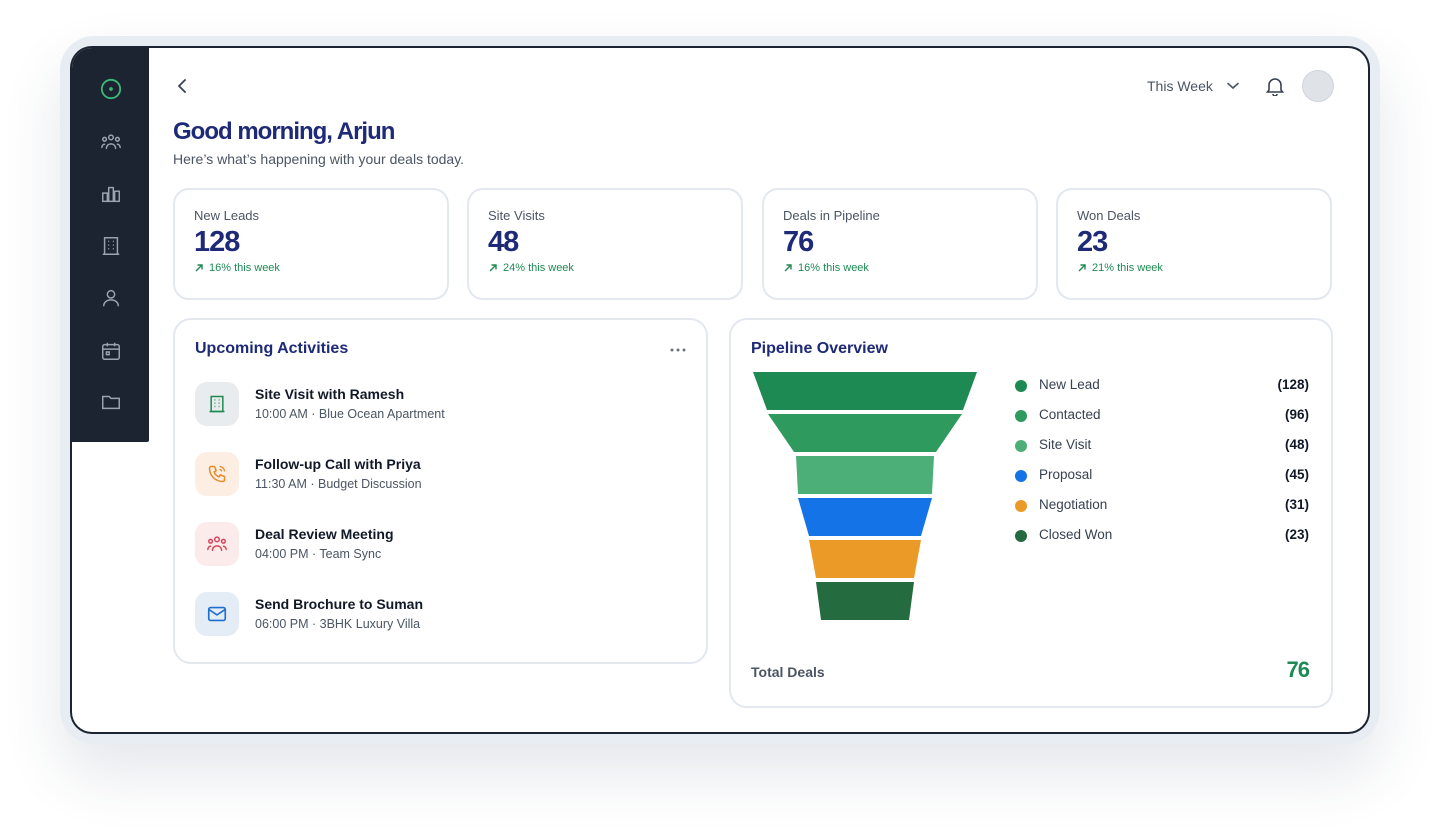 The height and width of the screenshot is (828, 1440). Describe the element at coordinates (1092, 242) in the screenshot. I see `stat-value: 23` at that location.